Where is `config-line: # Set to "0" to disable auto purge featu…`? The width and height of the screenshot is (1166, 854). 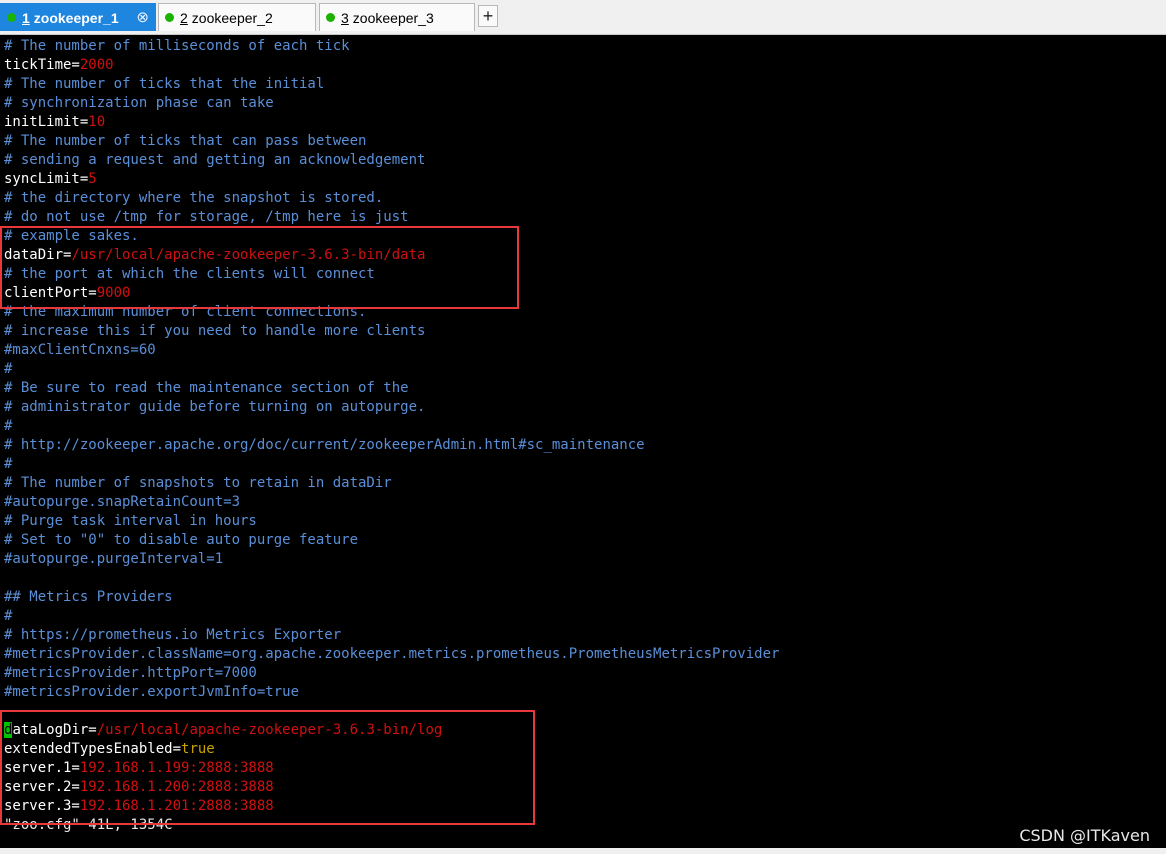 config-line: # Set to "0" to disable auto purge featu… is located at coordinates (584, 540).